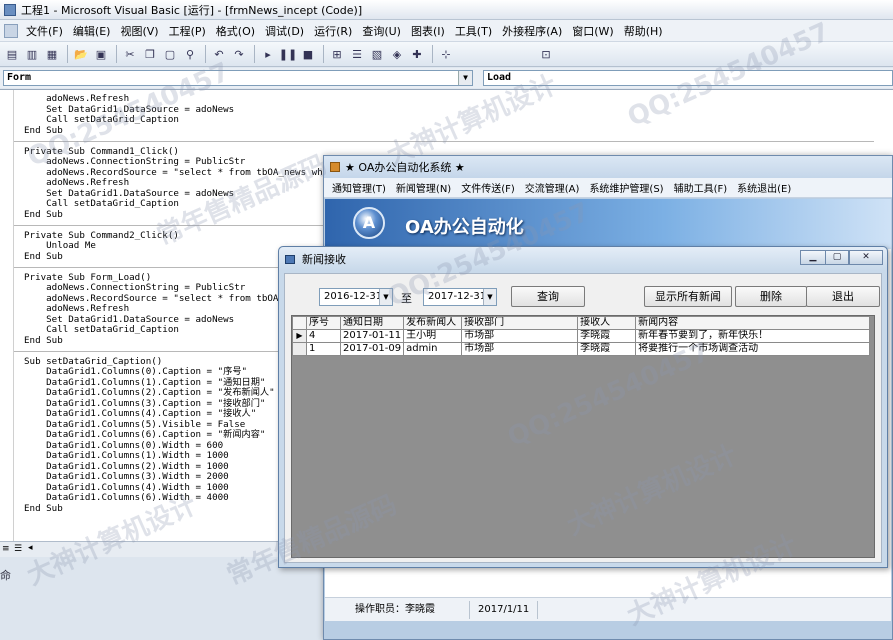 This screenshot has height=640, width=893. What do you see at coordinates (32, 54) in the screenshot?
I see `add-form-icon: ▥` at bounding box center [32, 54].